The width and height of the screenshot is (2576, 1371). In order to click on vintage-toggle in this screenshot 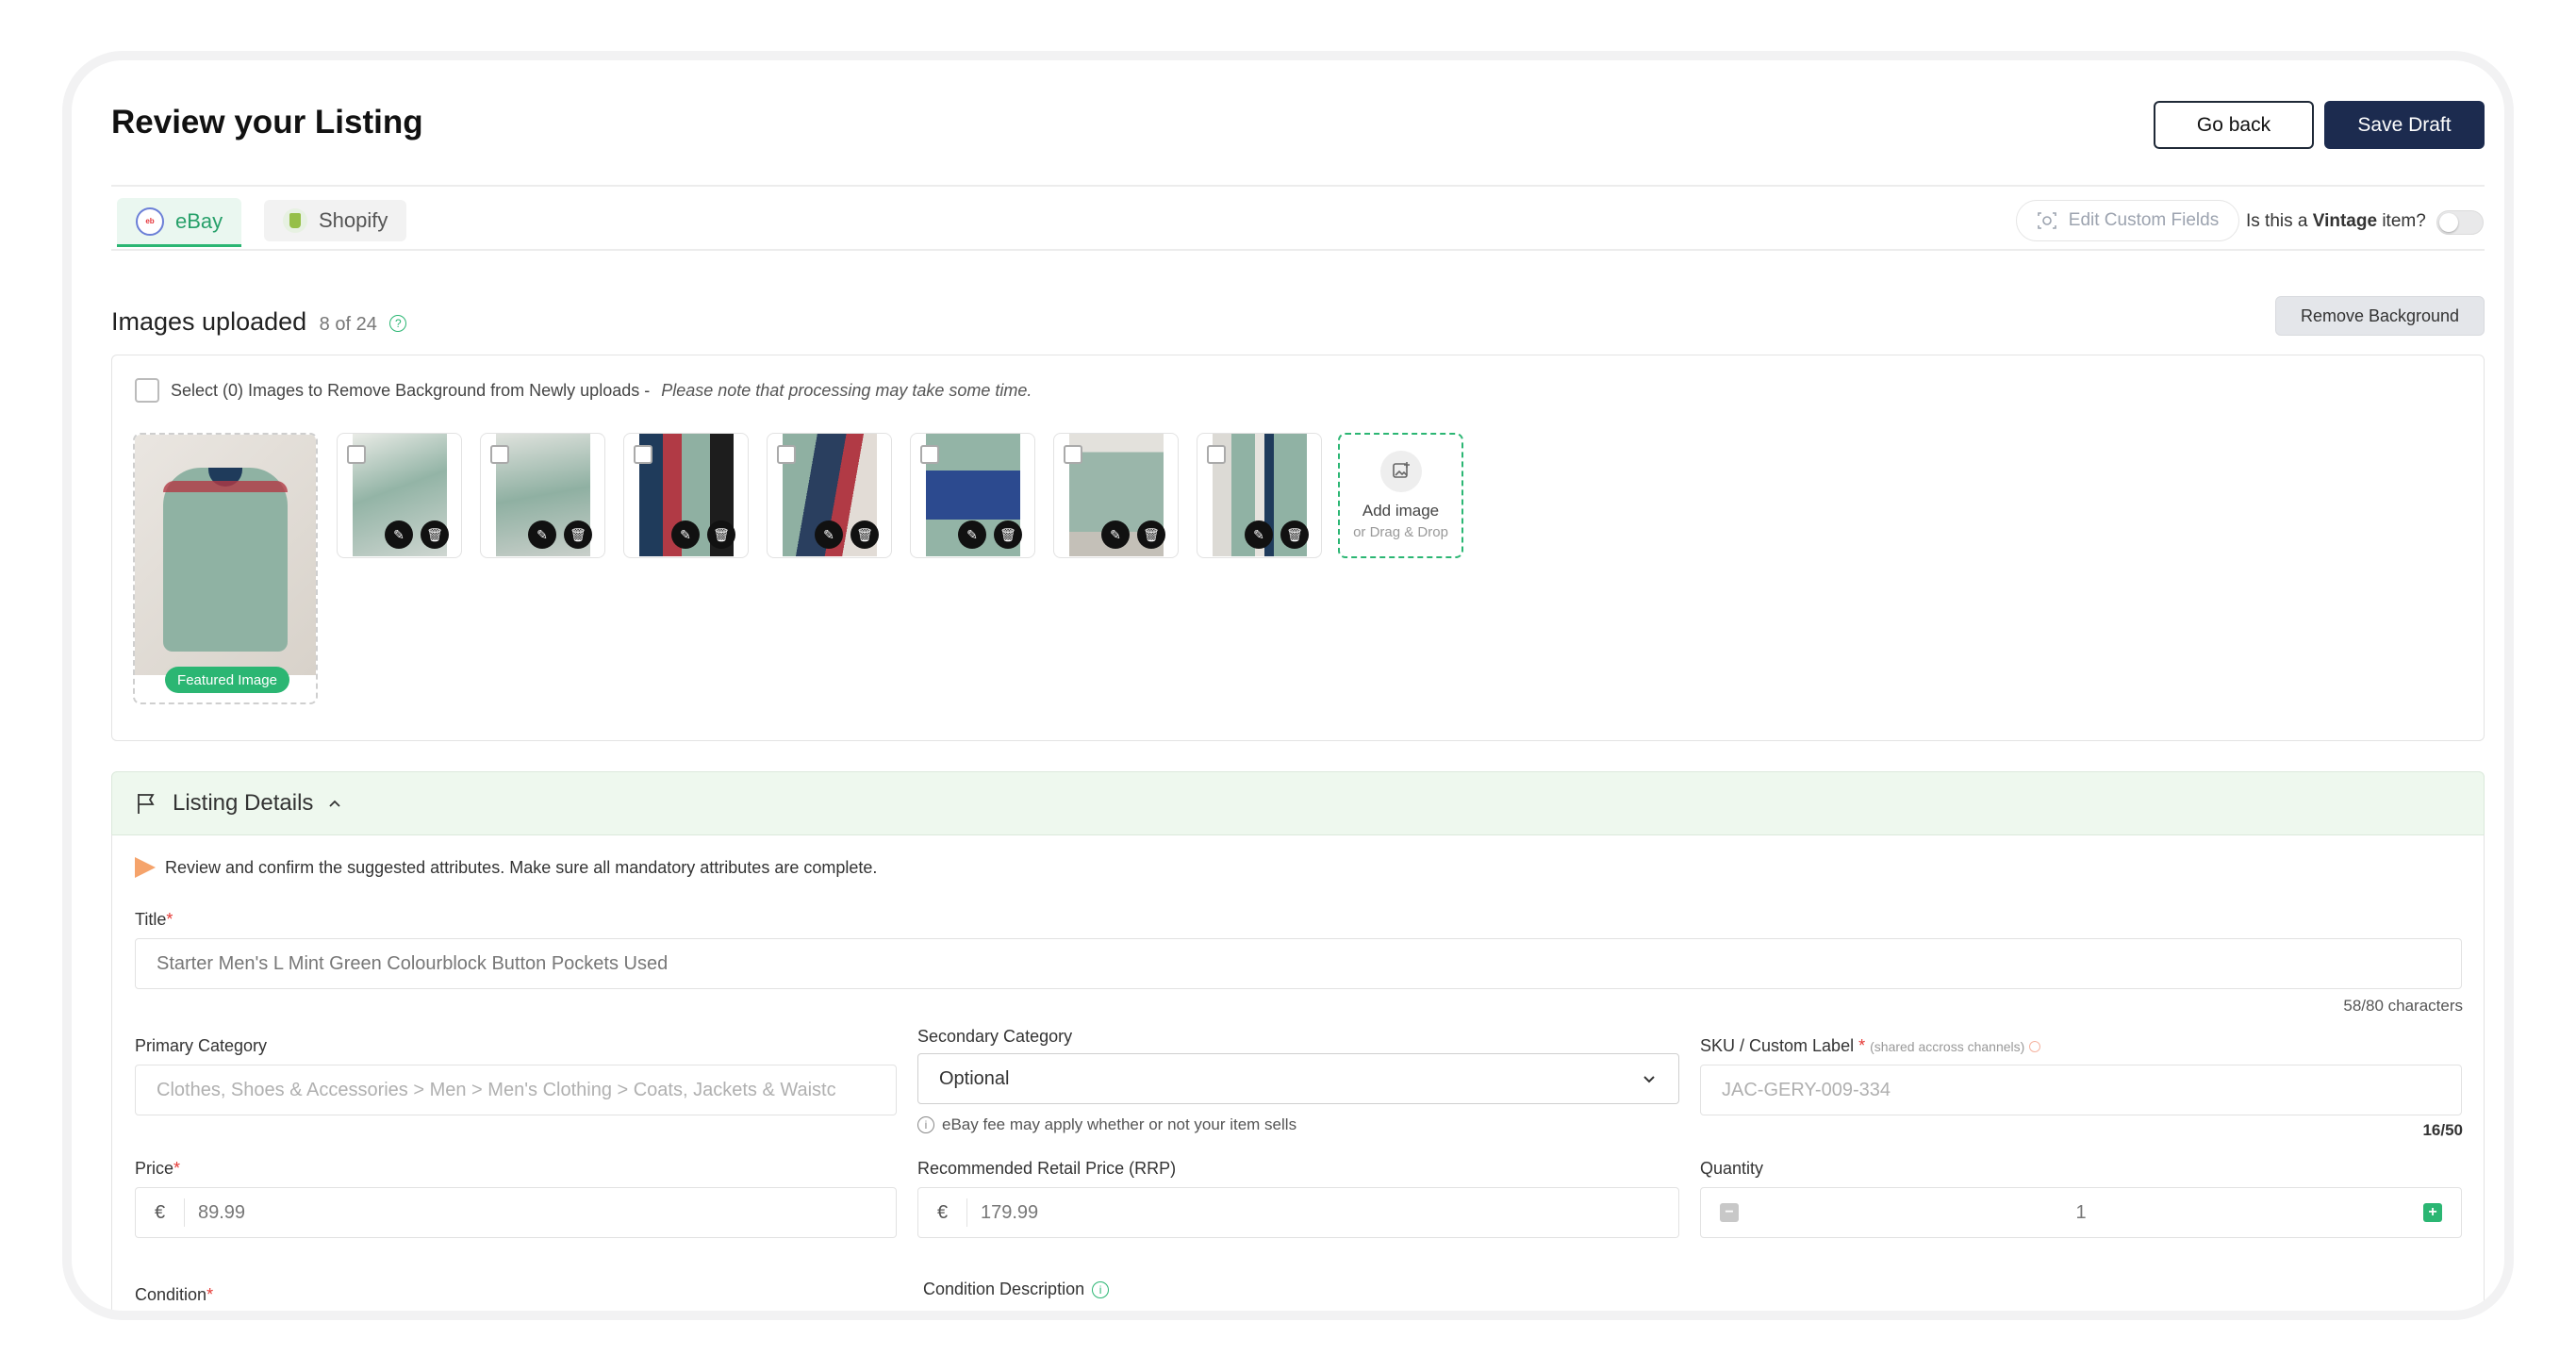, I will do `click(2460, 222)`.